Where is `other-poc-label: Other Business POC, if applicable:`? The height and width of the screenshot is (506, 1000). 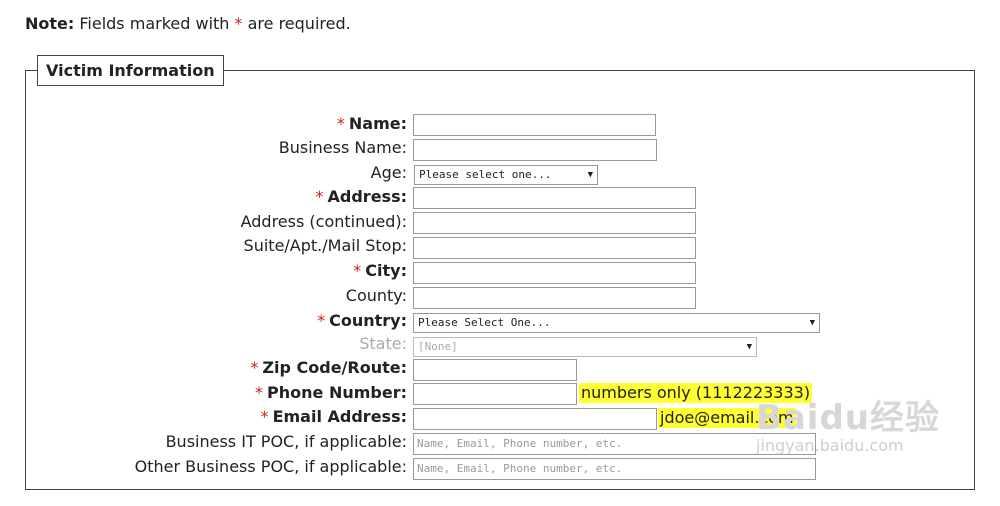
other-poc-label: Other Business POC, if applicable: is located at coordinates (270, 466).